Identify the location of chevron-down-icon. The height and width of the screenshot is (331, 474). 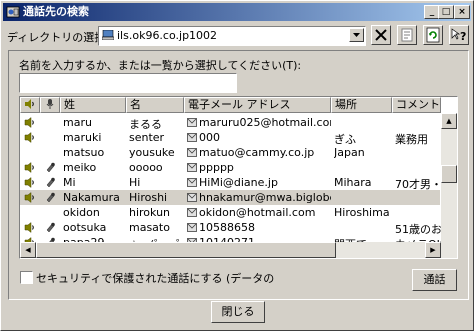
(356, 35).